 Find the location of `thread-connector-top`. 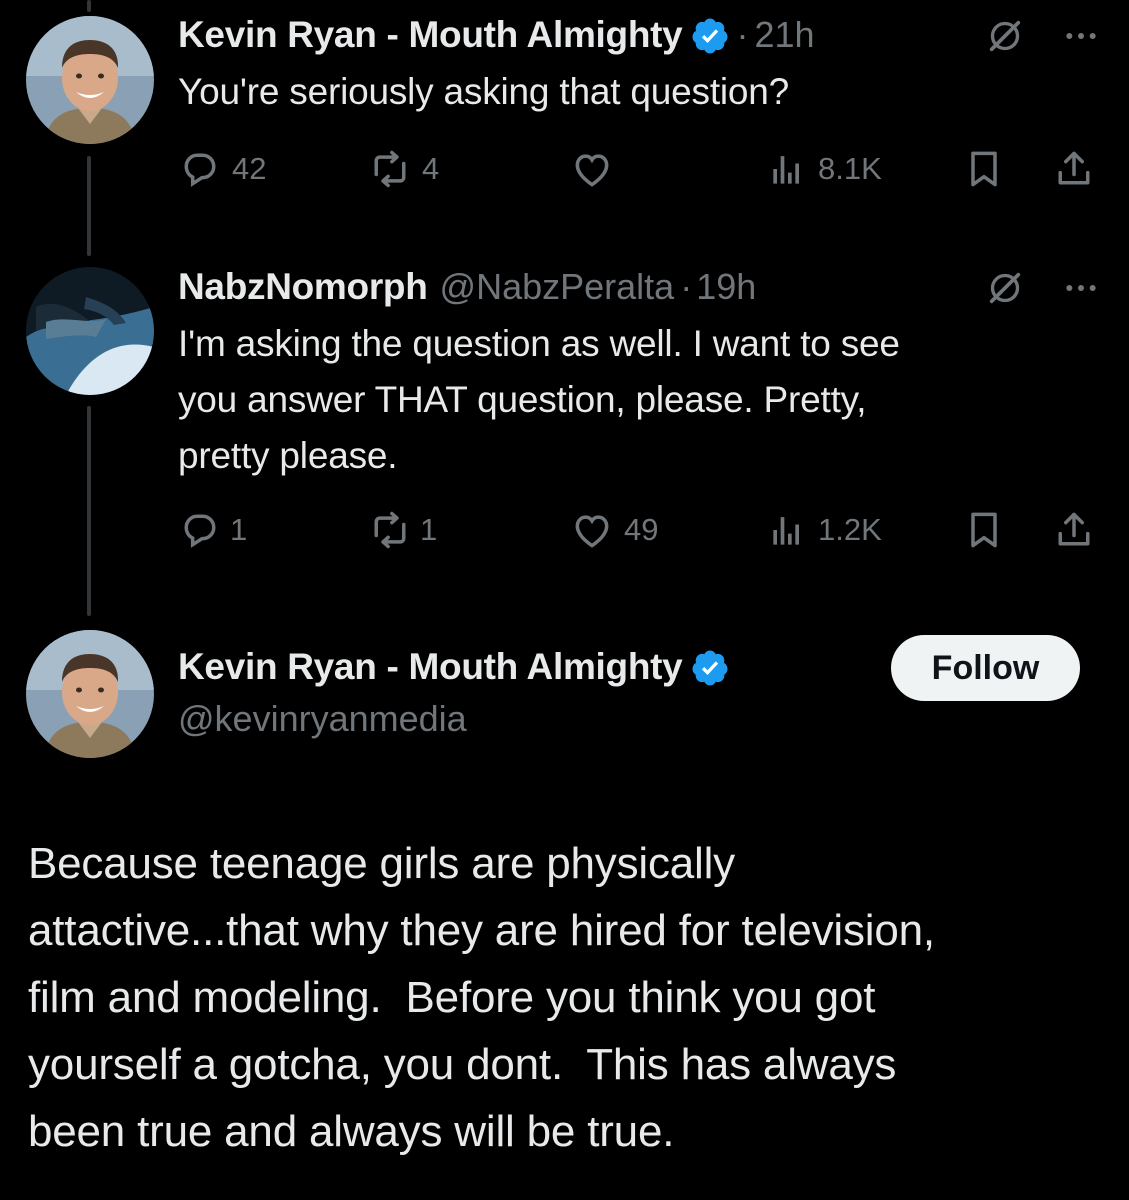

thread-connector-top is located at coordinates (89, 6).